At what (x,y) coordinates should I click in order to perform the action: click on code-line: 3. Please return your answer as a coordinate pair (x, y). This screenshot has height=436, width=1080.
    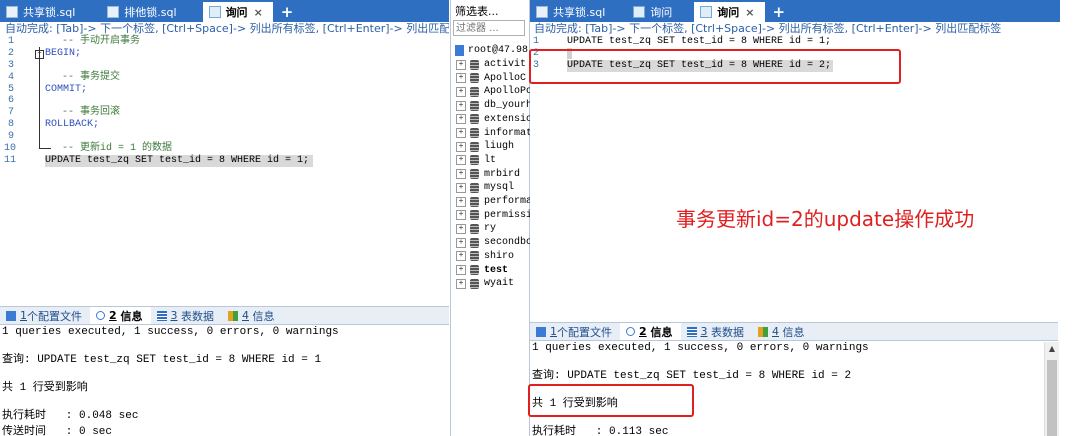
    Looking at the image, I should click on (11, 65).